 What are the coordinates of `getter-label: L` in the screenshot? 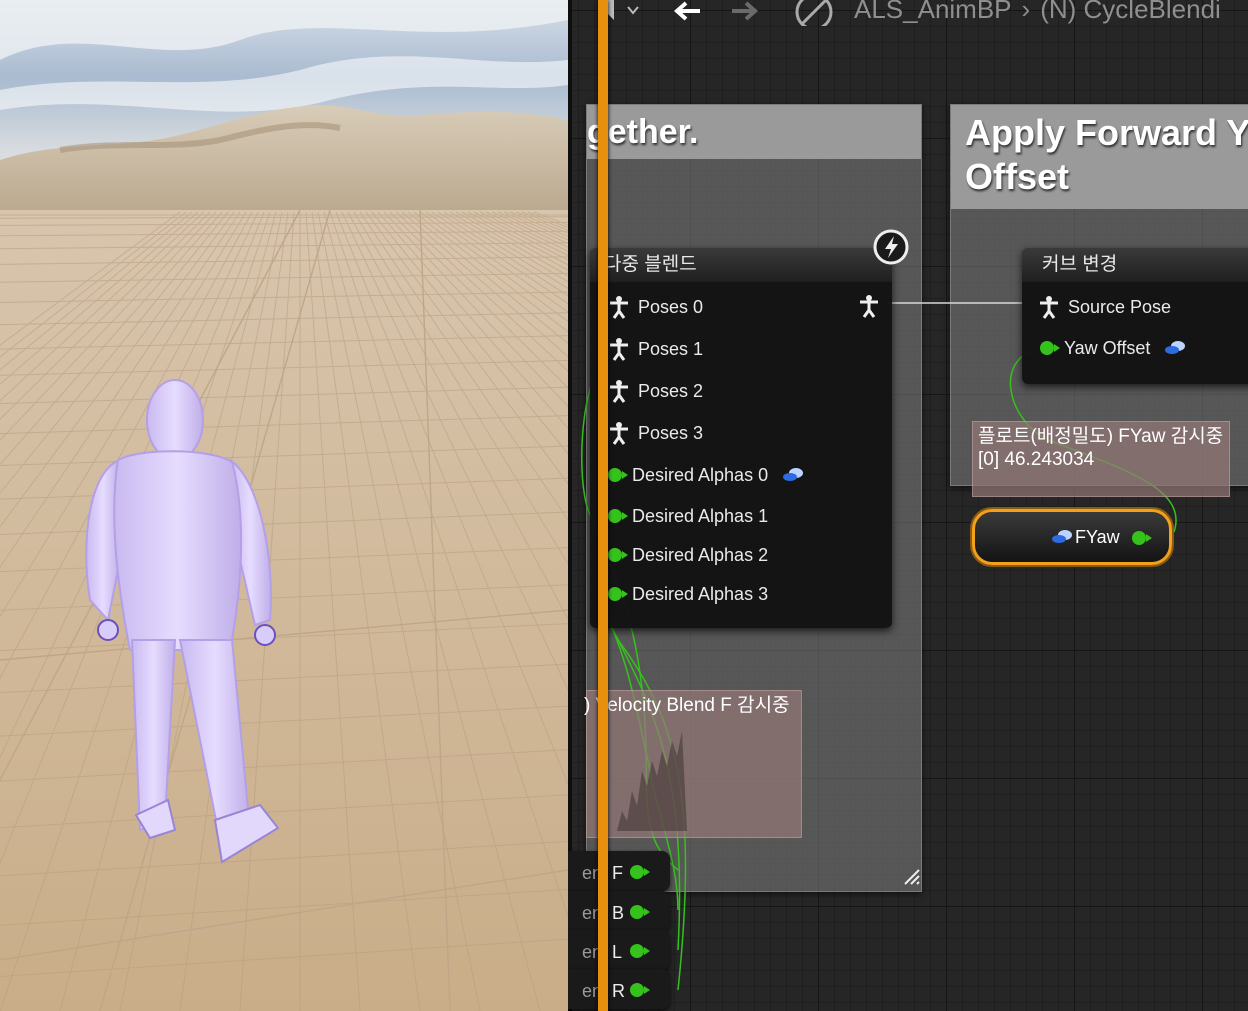 It's located at (617, 952).